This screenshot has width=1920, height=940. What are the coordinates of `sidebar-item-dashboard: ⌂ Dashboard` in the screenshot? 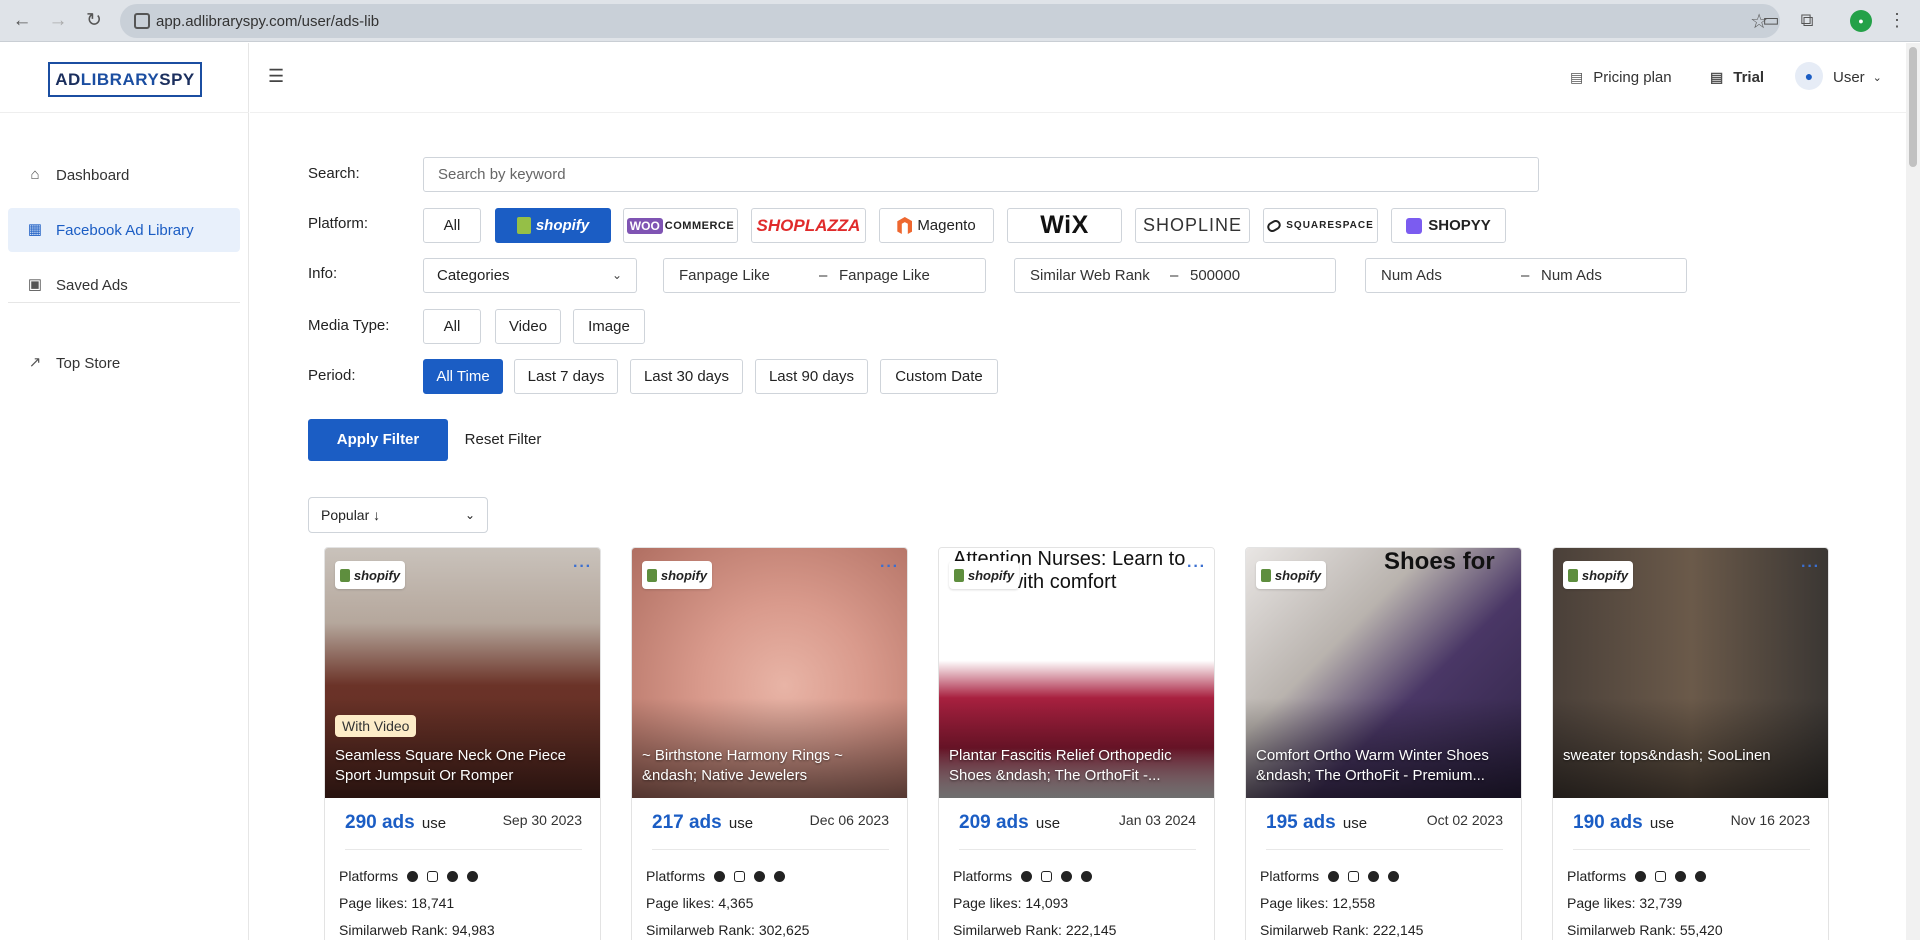 It's located at (124, 175).